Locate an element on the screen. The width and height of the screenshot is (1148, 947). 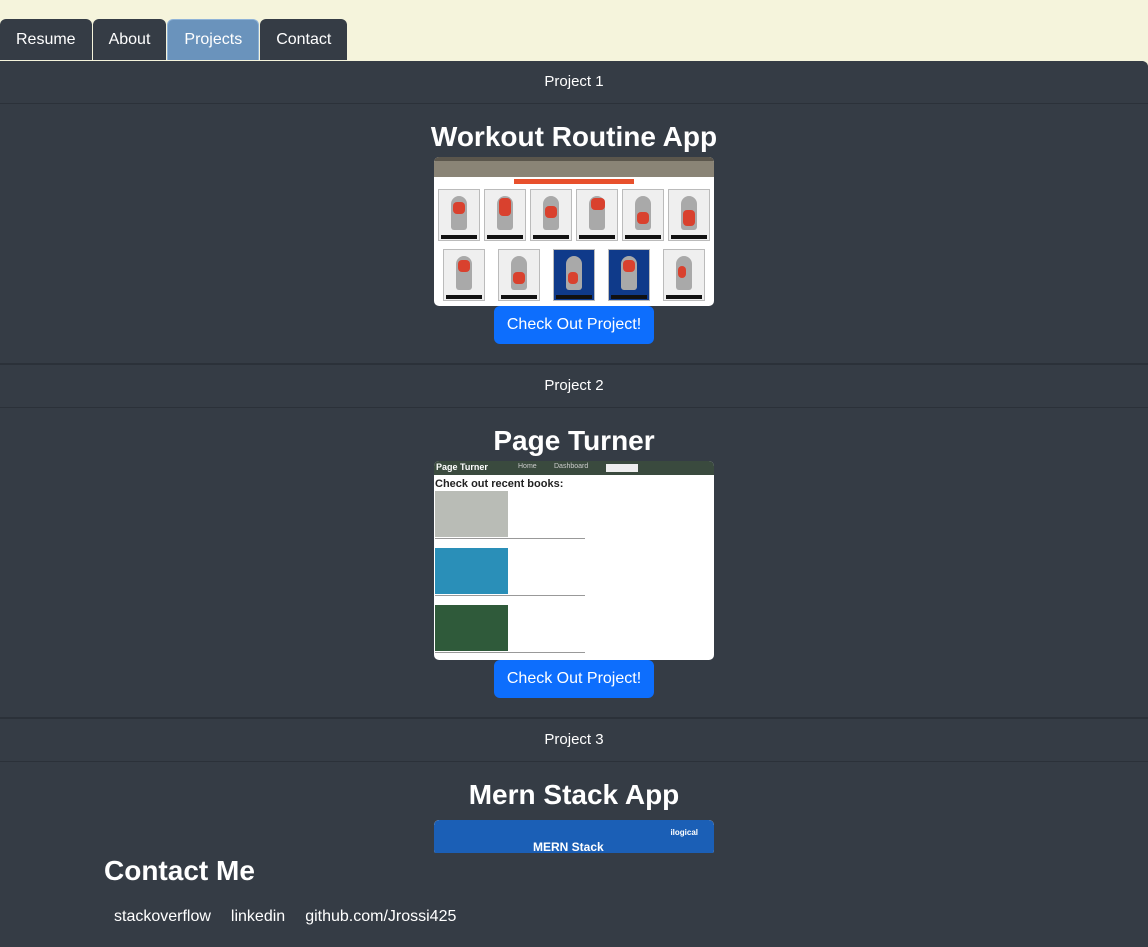
project-title: Workout Routine App is located at coordinates (574, 136).